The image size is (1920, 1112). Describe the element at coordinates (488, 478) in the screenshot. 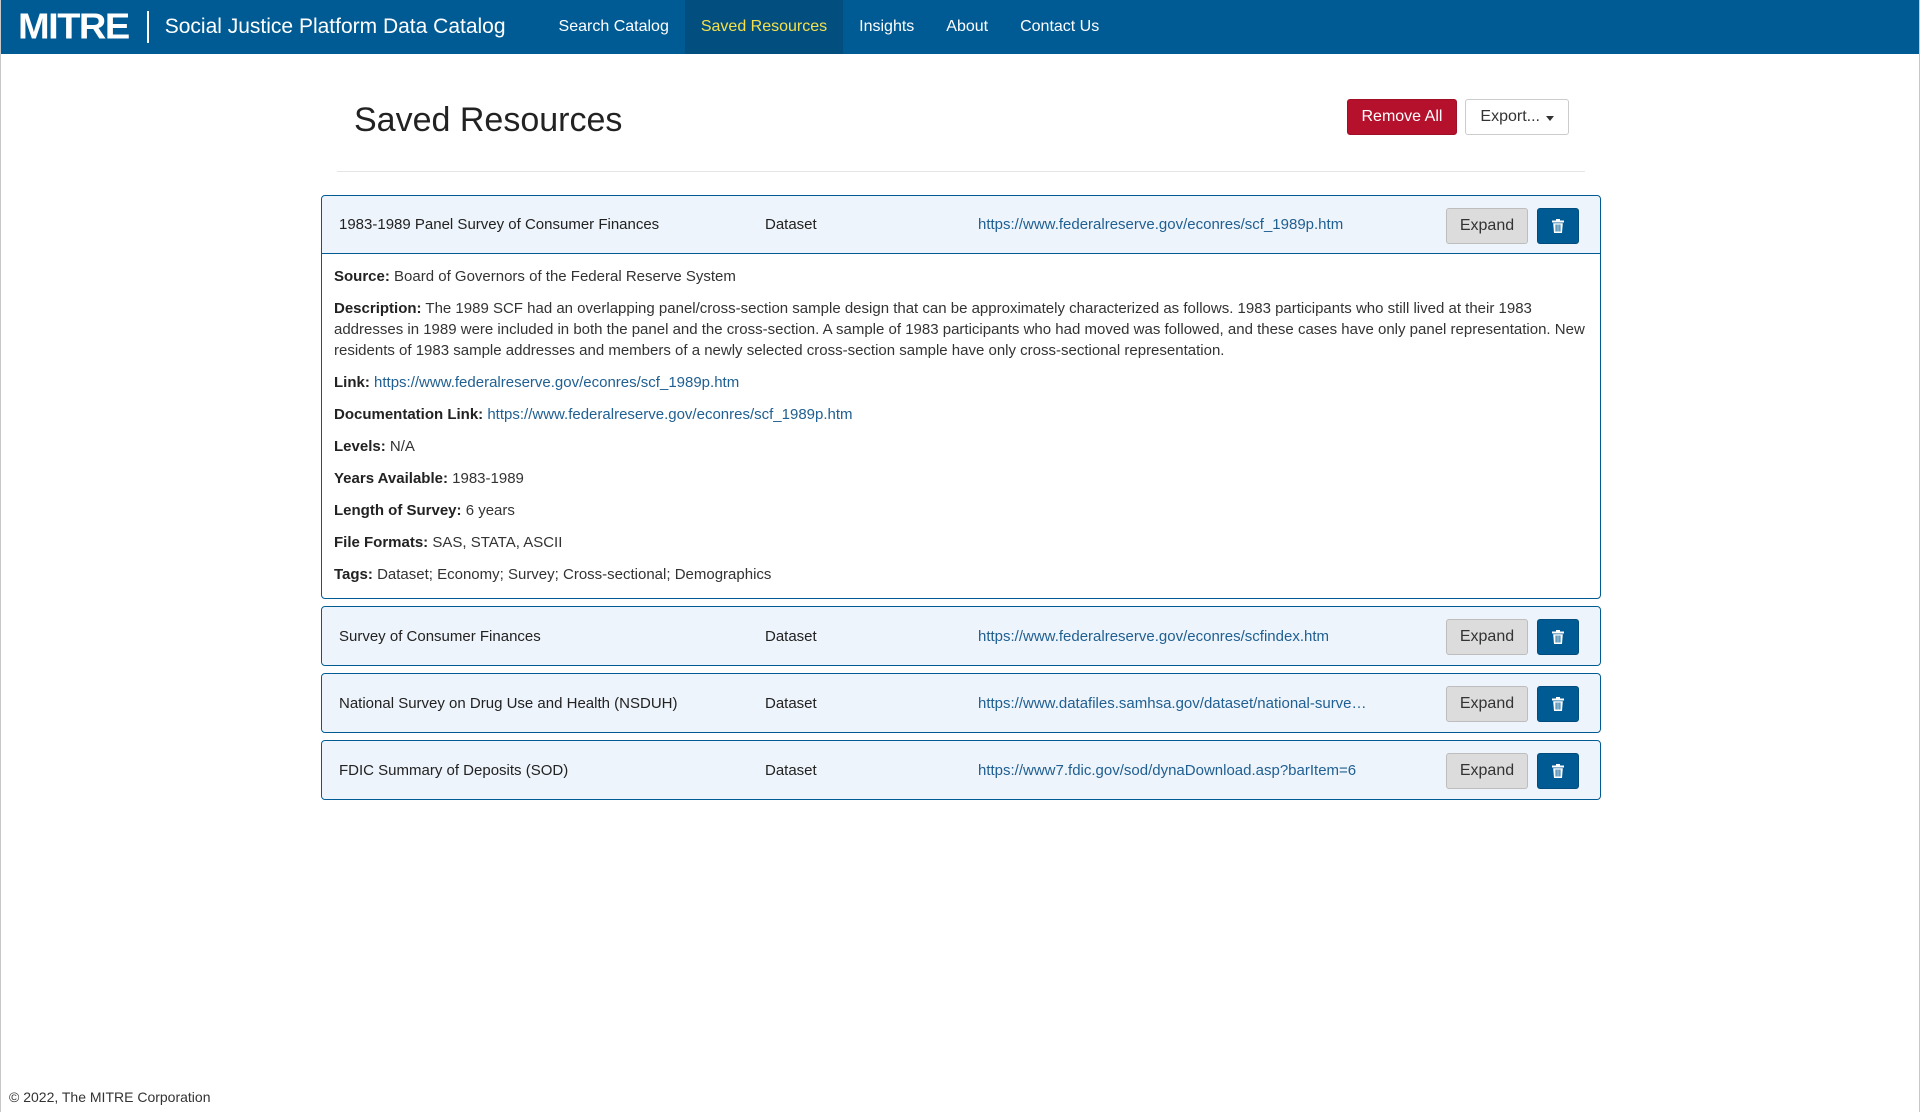

I see `detail-value: 1983-1989` at that location.